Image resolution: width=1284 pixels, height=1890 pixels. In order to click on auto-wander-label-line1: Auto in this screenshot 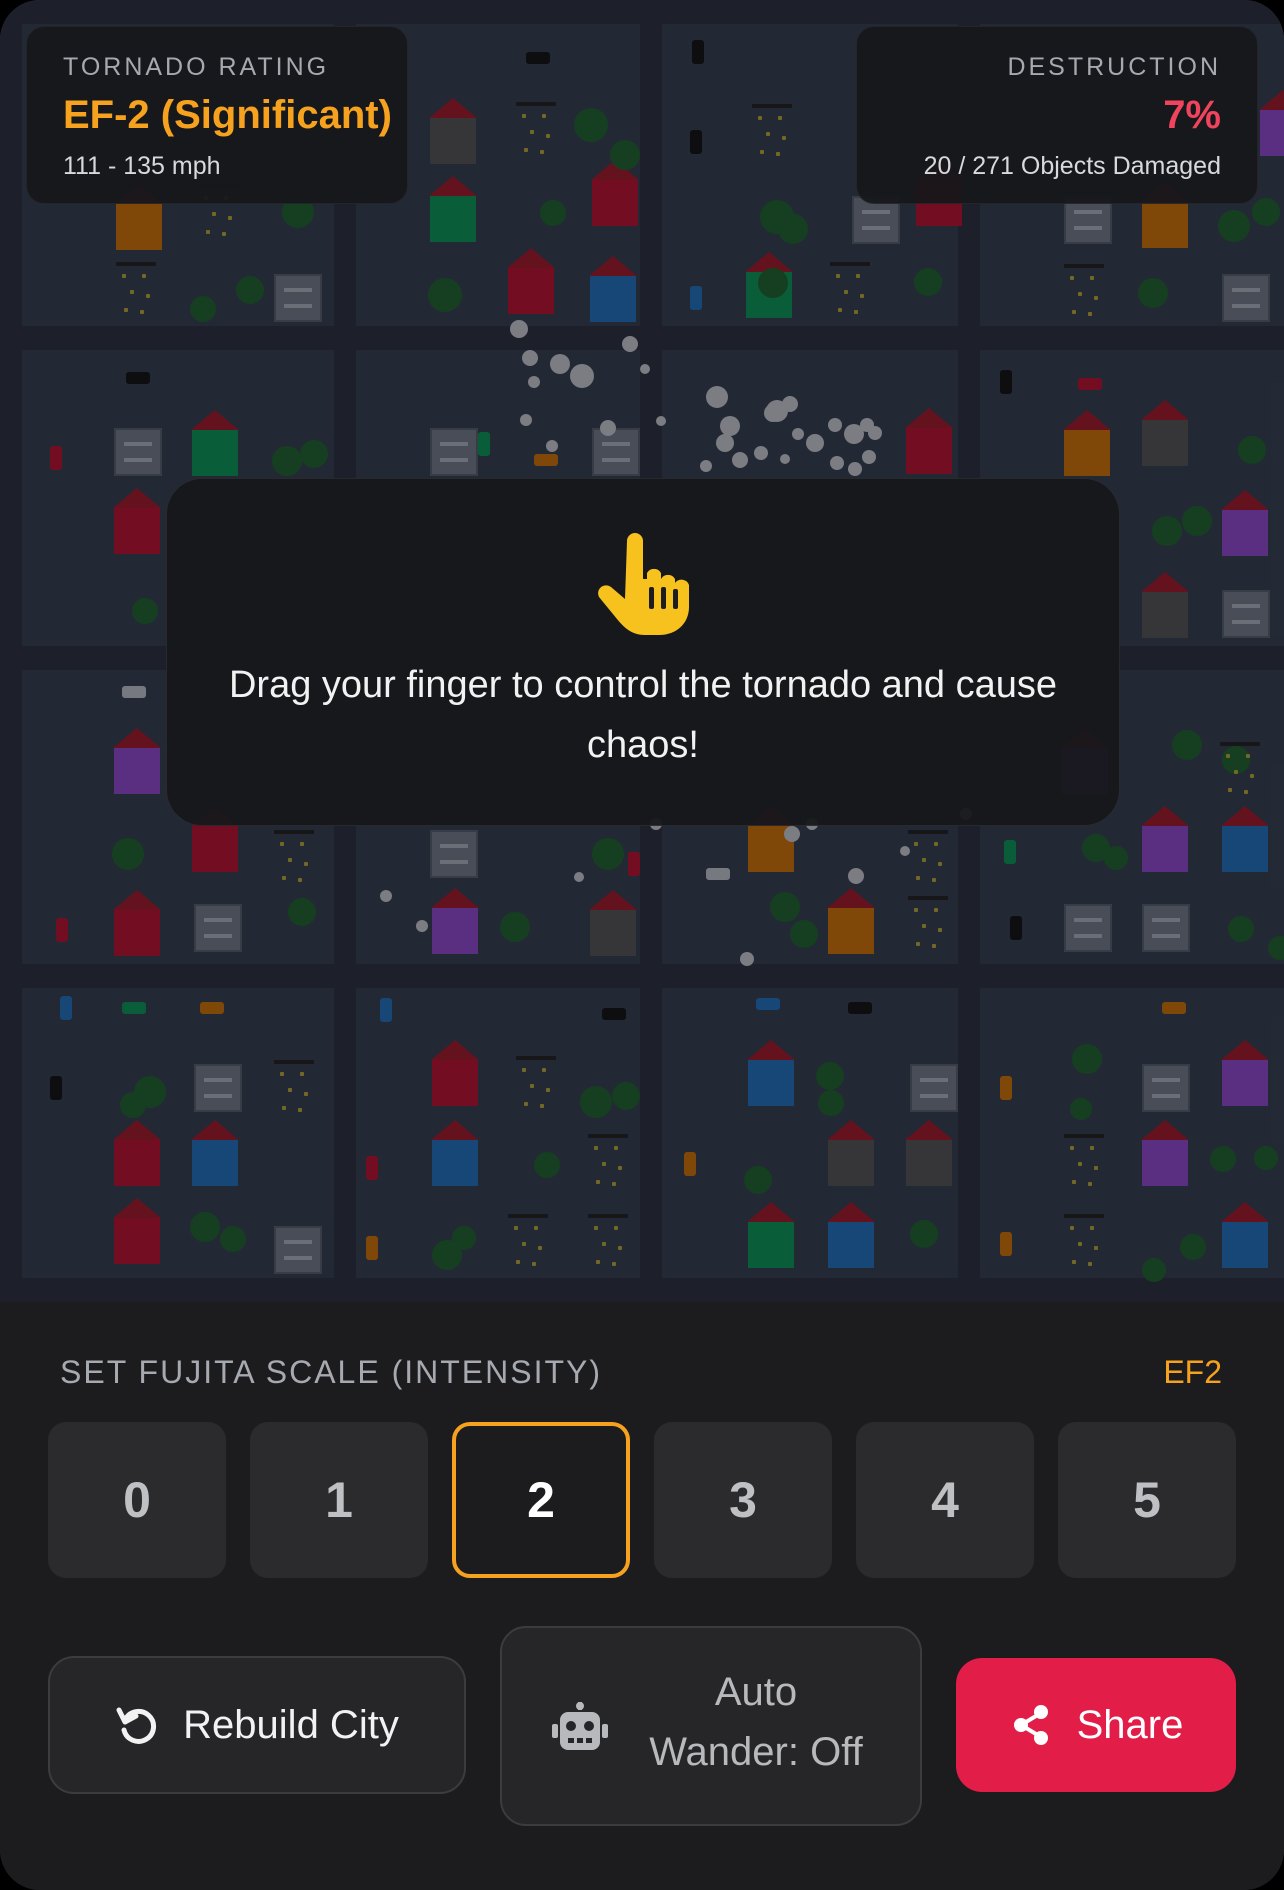, I will do `click(756, 1692)`.